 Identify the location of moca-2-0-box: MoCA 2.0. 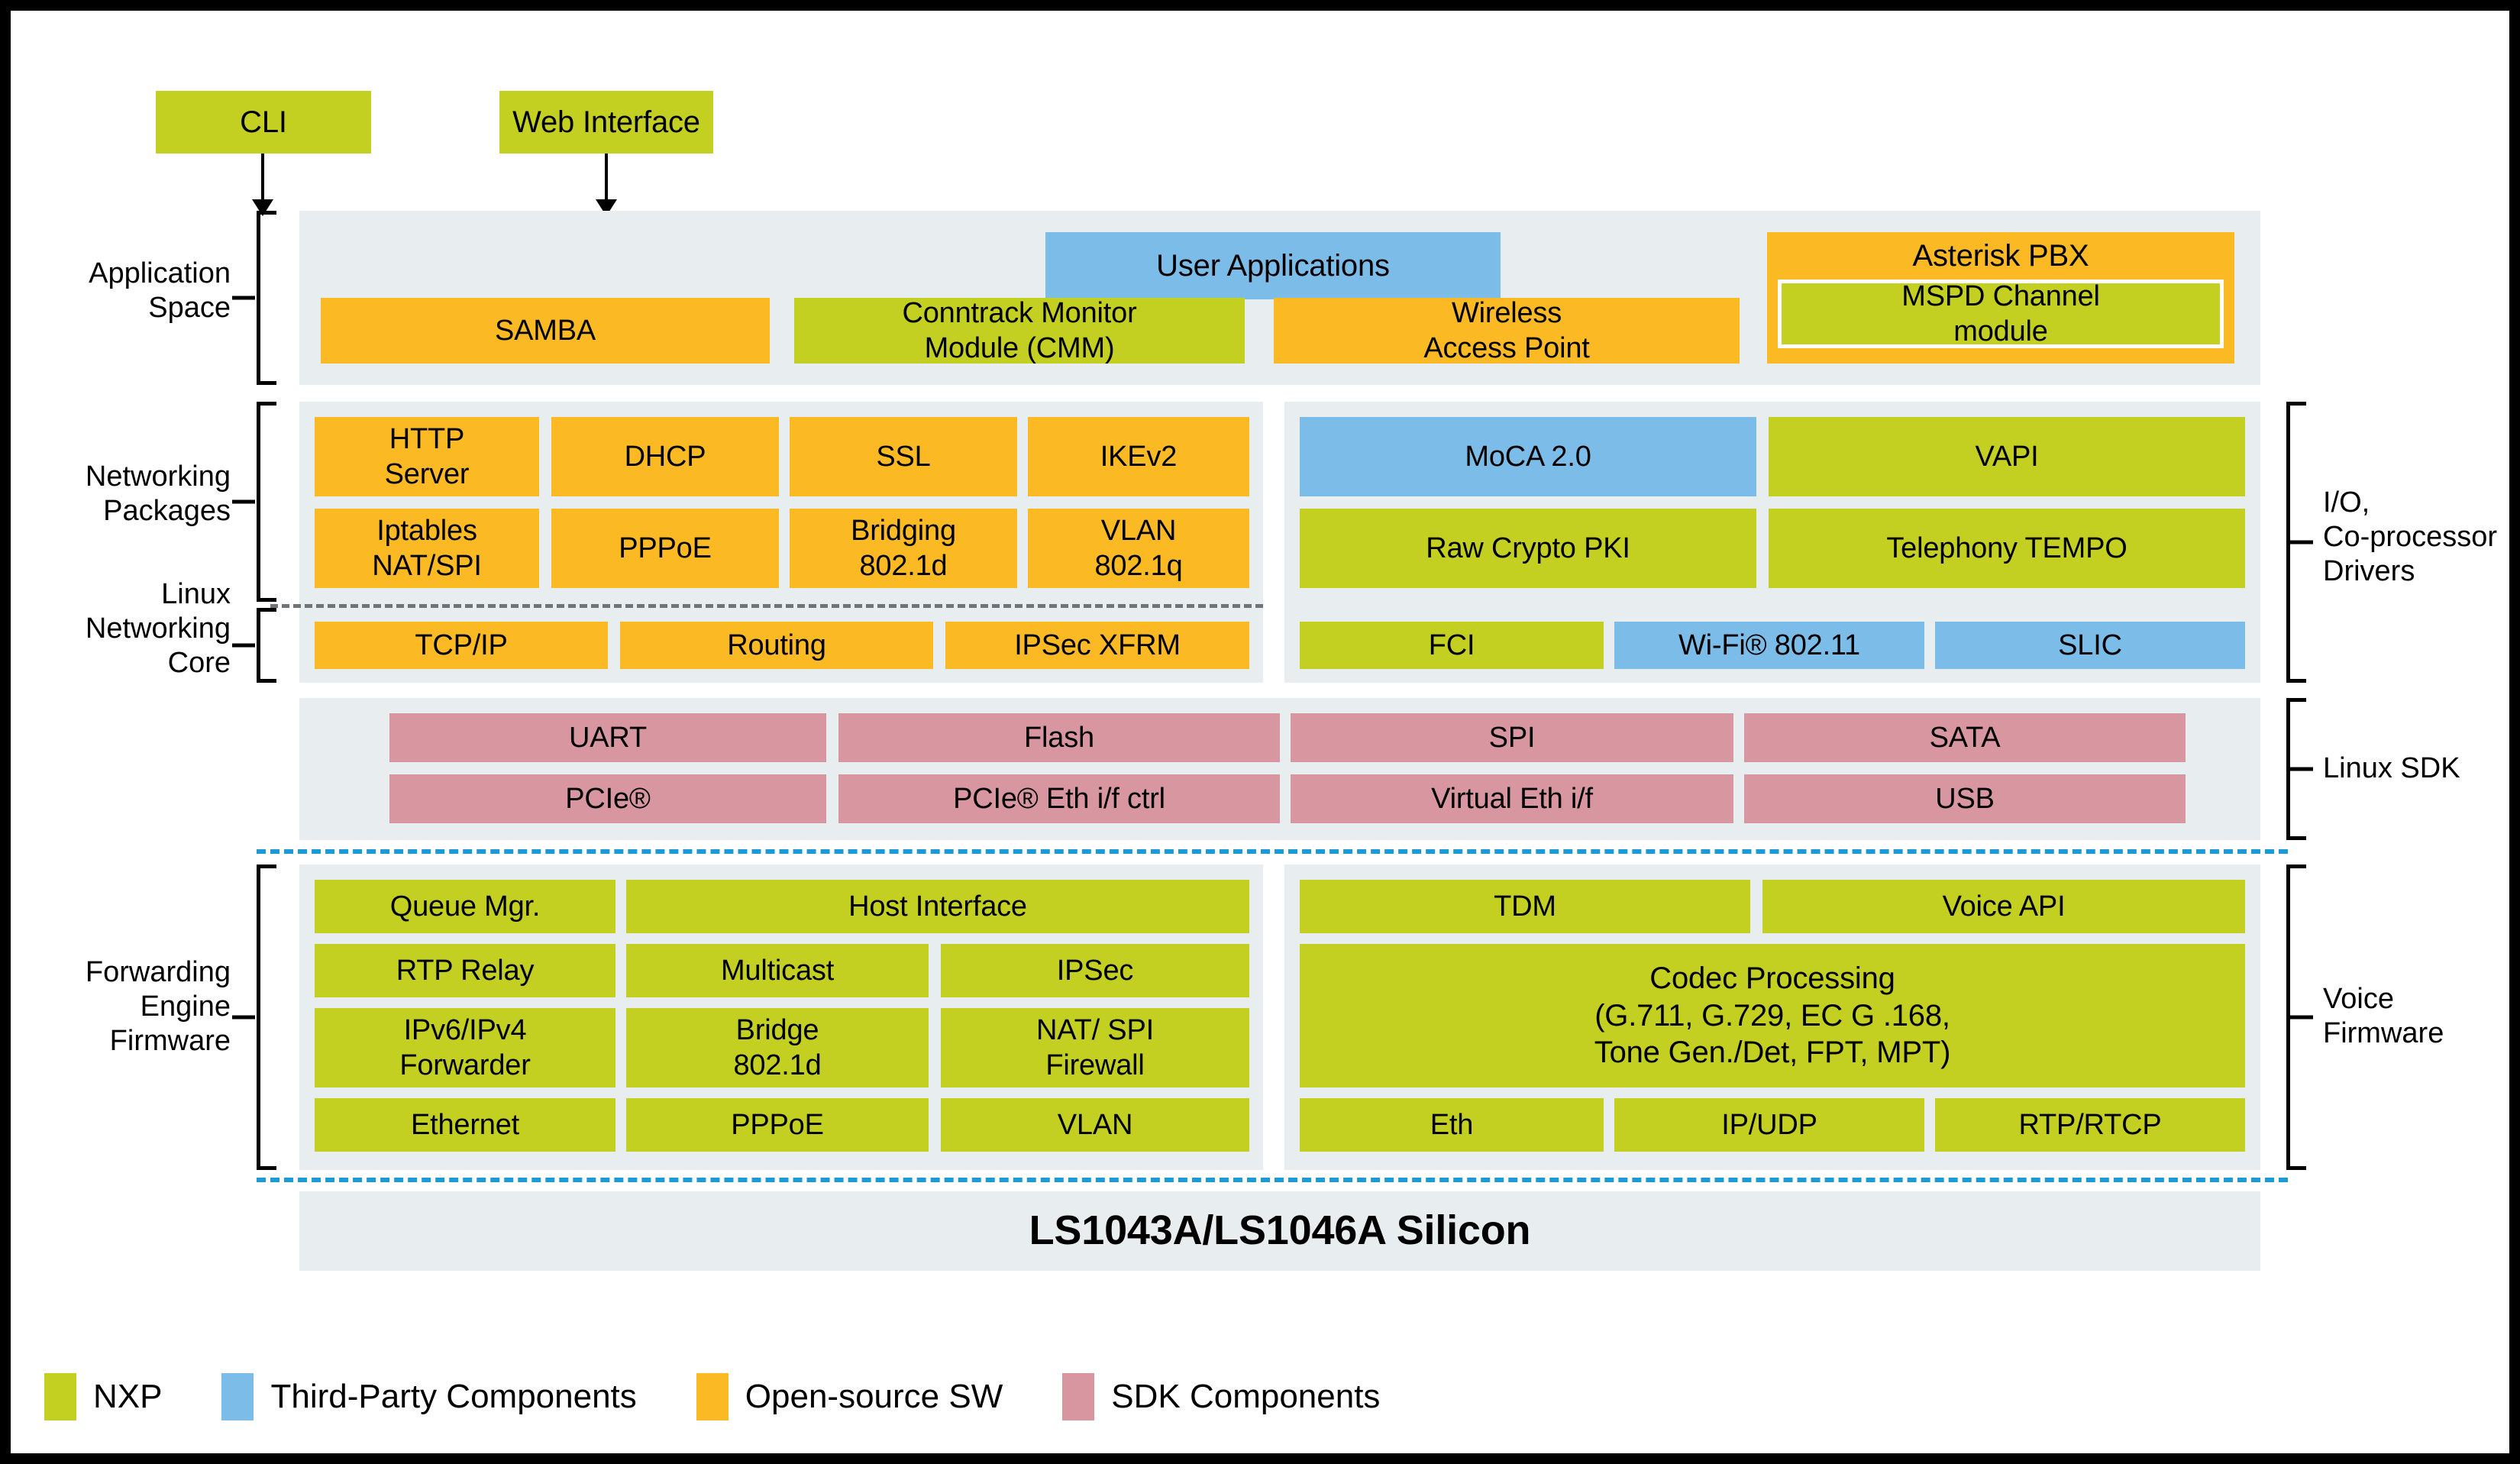
(1528, 457).